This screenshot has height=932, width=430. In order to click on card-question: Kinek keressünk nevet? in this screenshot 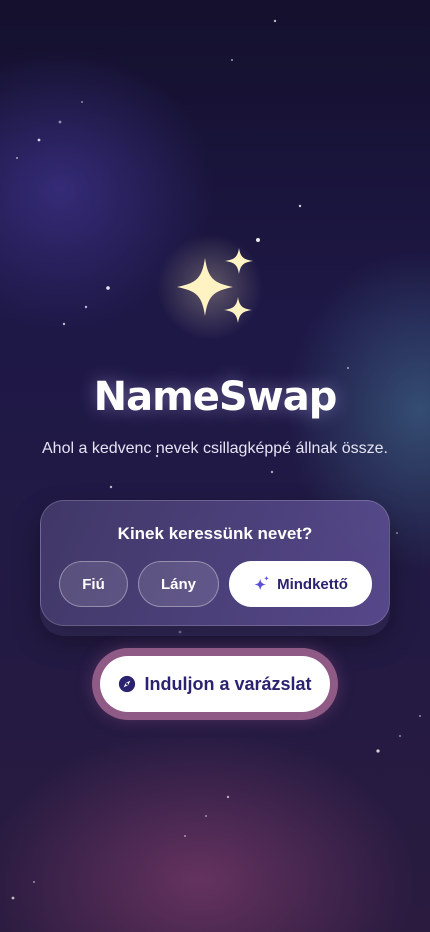, I will do `click(215, 533)`.